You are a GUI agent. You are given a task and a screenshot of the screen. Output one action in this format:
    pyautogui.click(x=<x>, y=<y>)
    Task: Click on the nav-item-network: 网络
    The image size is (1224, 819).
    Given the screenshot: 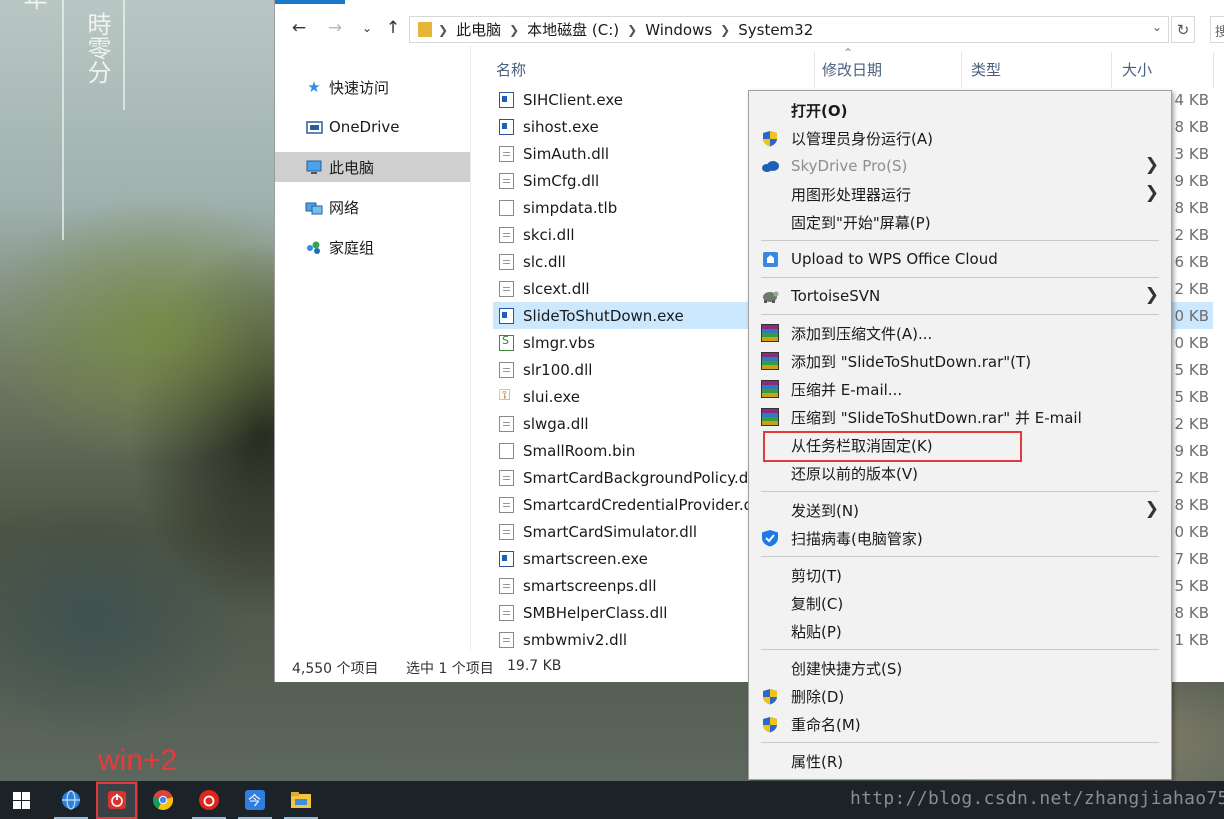 What is the action you would take?
    pyautogui.click(x=373, y=207)
    